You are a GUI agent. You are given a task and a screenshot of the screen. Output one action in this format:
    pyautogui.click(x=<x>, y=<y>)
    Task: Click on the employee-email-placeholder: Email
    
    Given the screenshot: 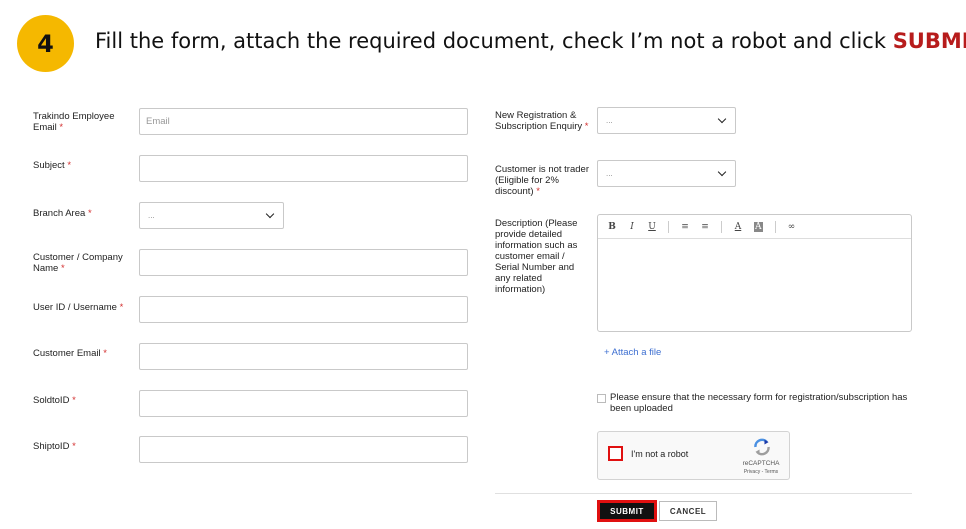 What is the action you would take?
    pyautogui.click(x=158, y=121)
    